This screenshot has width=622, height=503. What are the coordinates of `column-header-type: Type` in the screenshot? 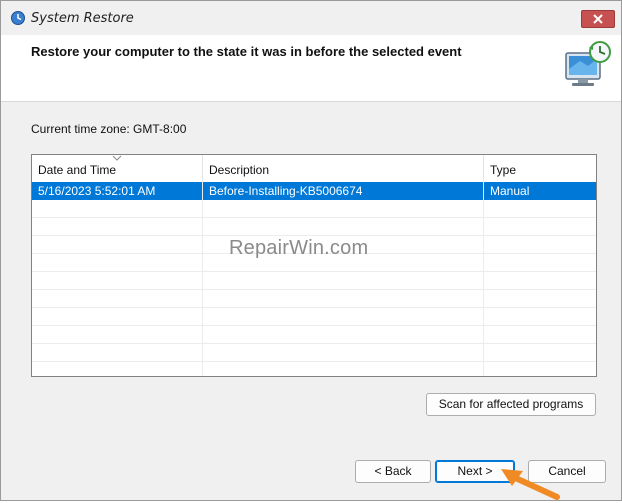 It's located at (540, 168).